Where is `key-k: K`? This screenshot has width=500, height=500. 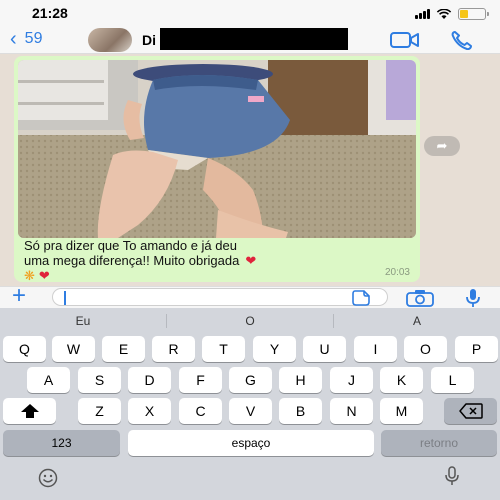
key-k: K is located at coordinates (401, 380).